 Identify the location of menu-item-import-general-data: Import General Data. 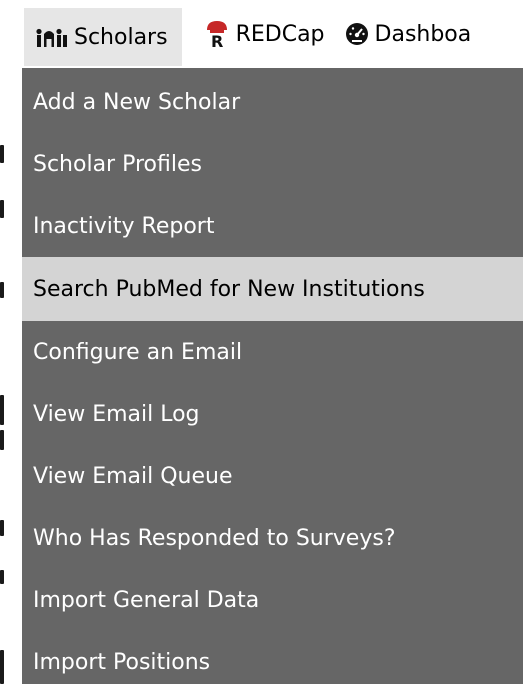
(272, 600).